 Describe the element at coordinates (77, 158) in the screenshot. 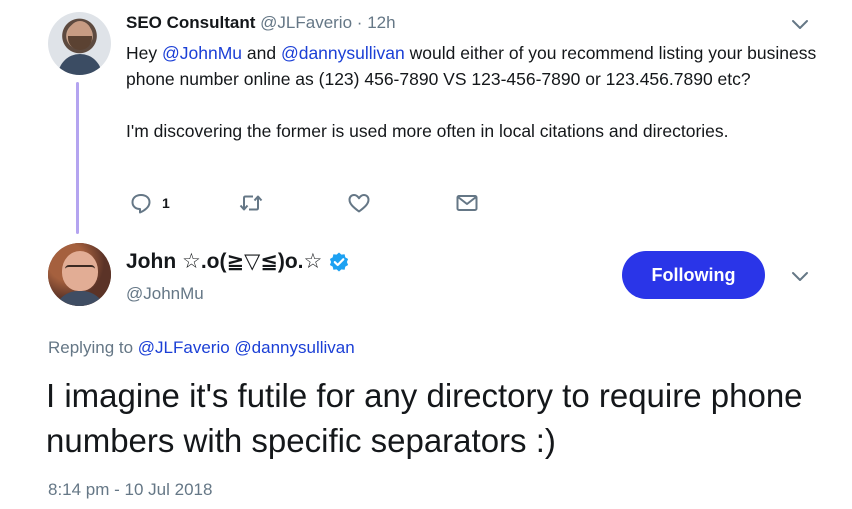

I see `thread-connector-line` at that location.